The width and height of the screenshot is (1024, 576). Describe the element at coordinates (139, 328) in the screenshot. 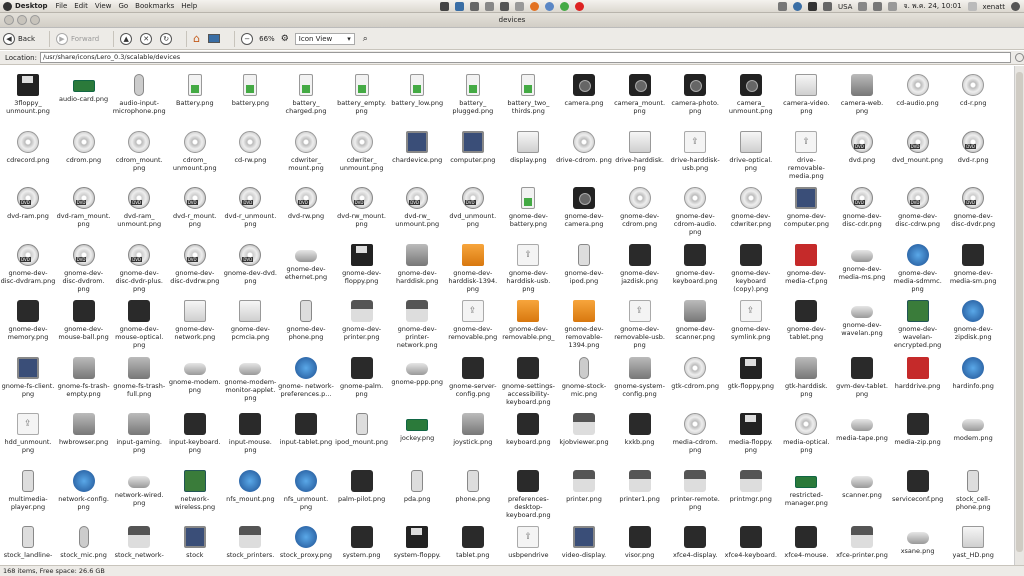

I see `file-item: gnome-dev- mouse-optical. png` at that location.